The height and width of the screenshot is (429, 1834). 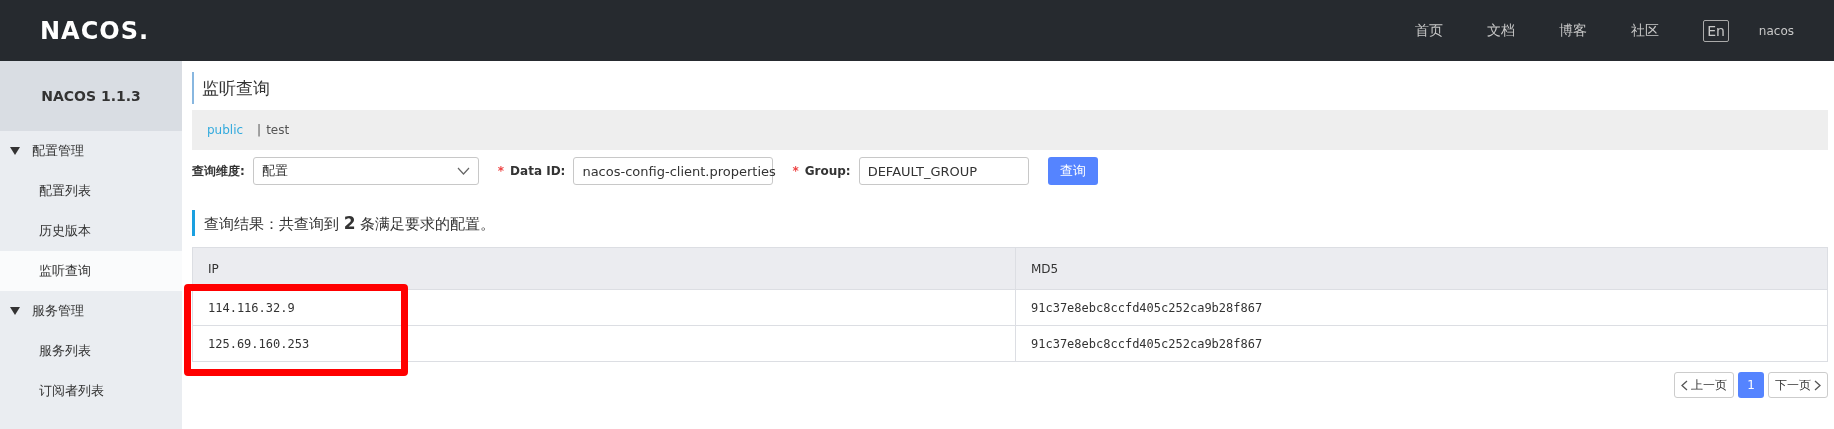 I want to click on nav-link: 博客, so click(x=1573, y=30).